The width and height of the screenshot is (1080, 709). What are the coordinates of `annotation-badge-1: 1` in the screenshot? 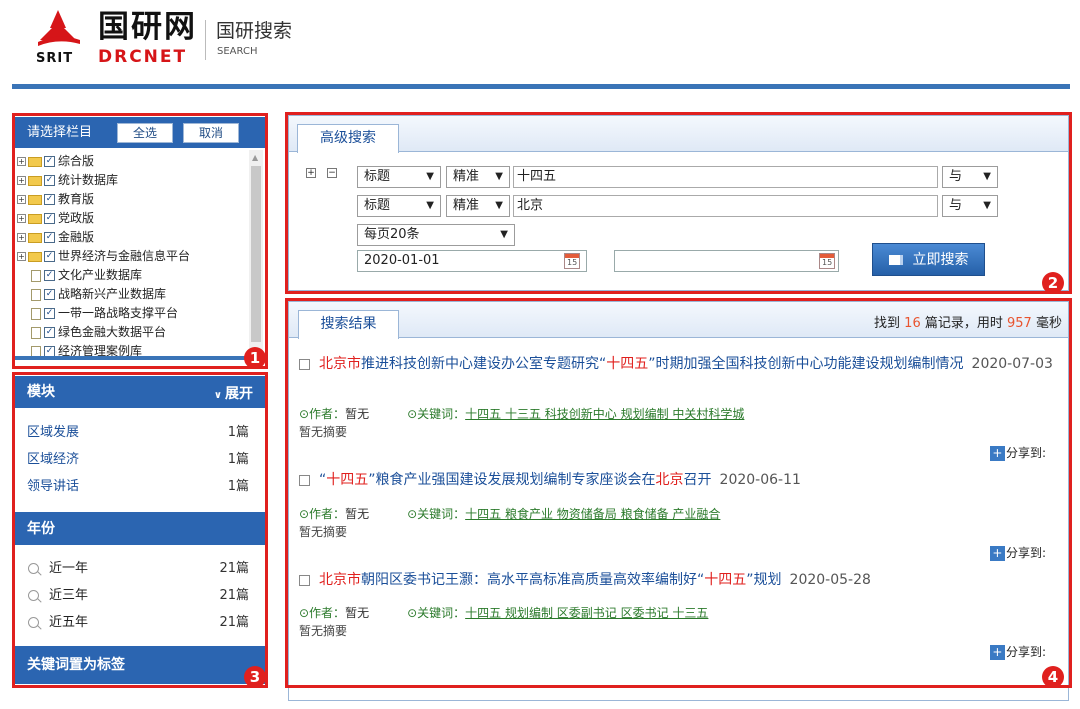 It's located at (255, 358).